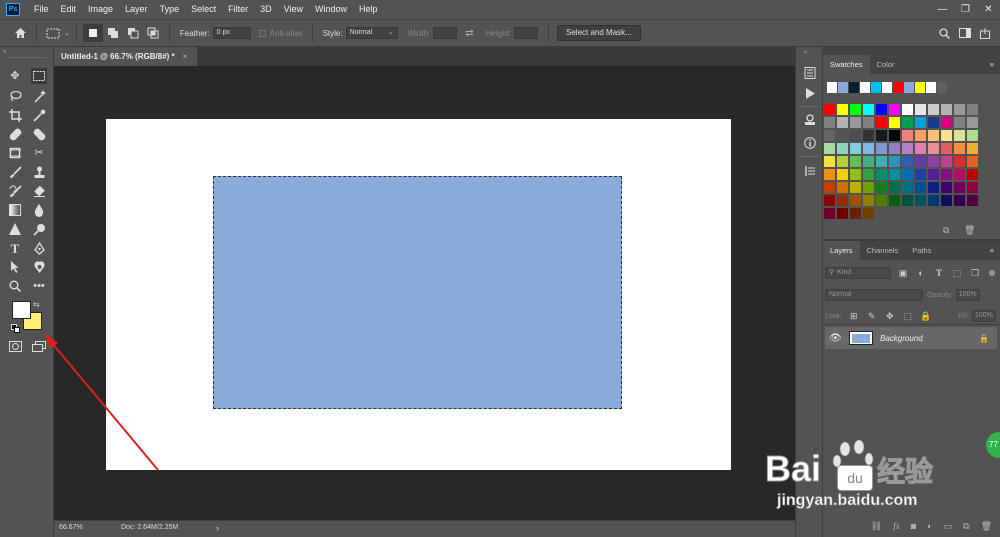  What do you see at coordinates (939, 273) in the screenshot?
I see `type-filter-icon: T` at bounding box center [939, 273].